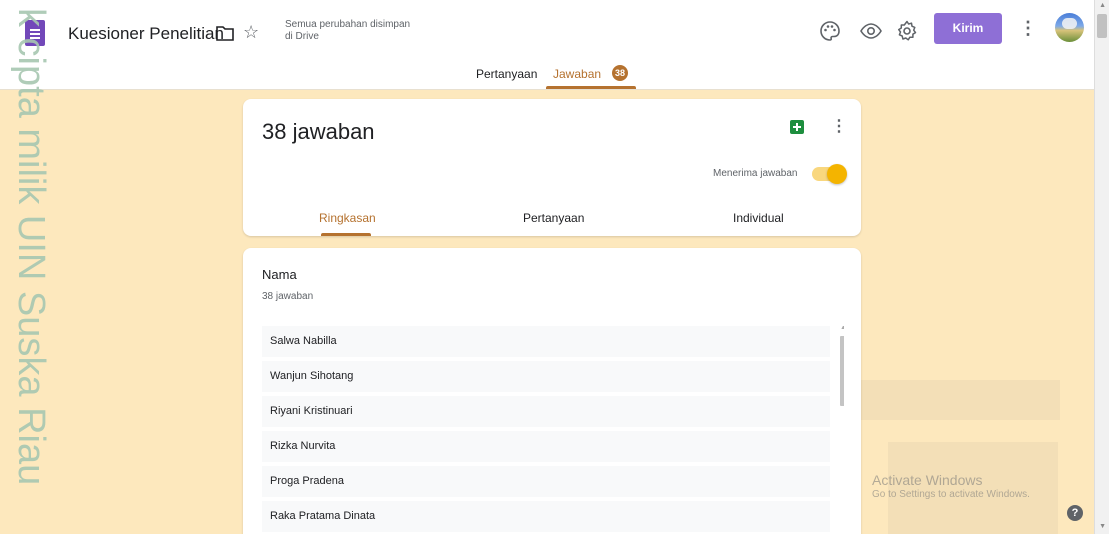 This screenshot has height=534, width=1109. I want to click on question-title: Nama, so click(279, 274).